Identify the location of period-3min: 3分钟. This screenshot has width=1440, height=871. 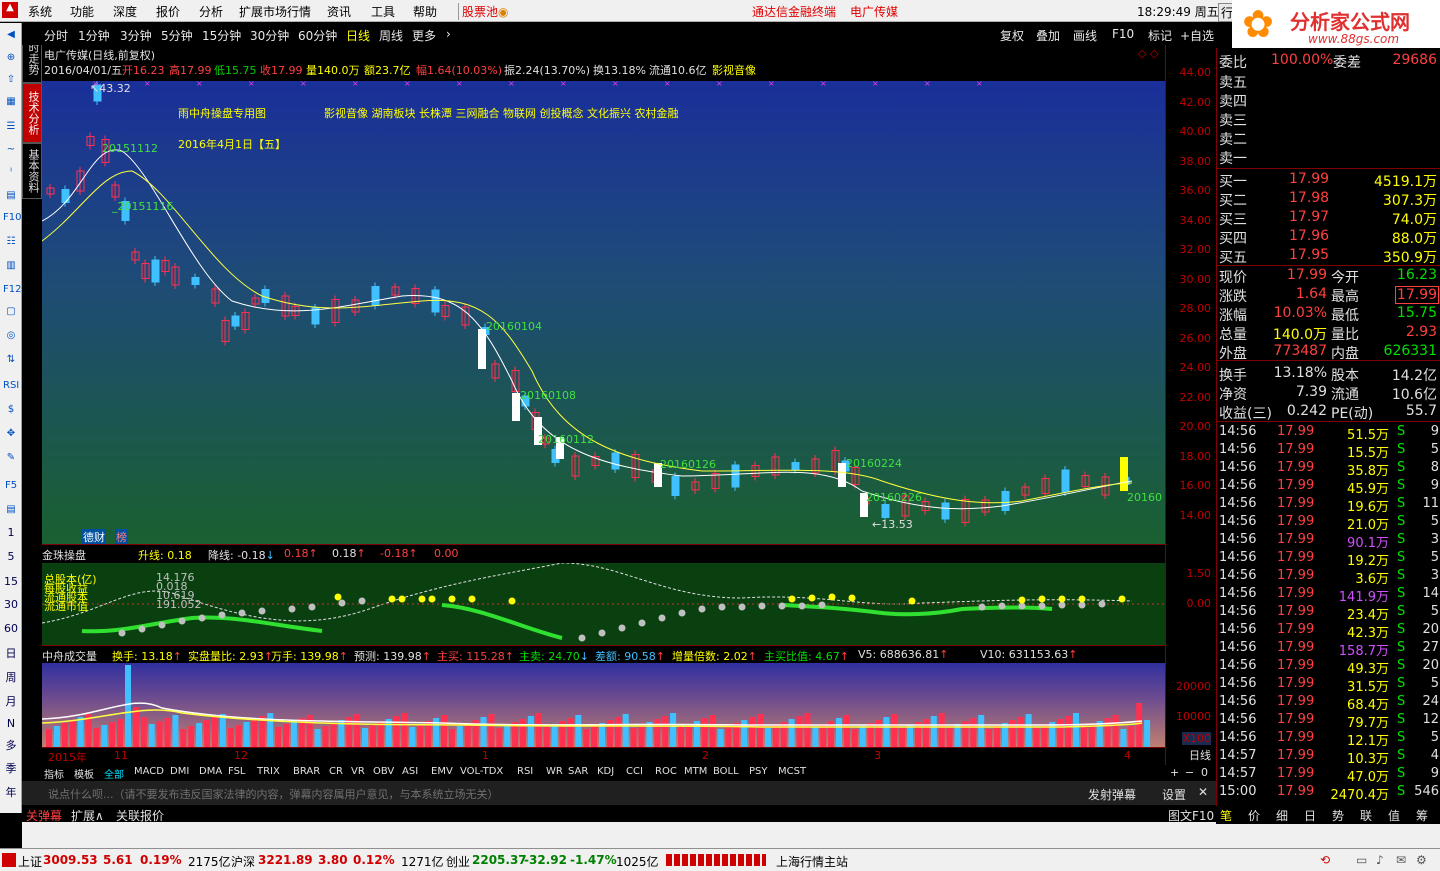
(136, 35).